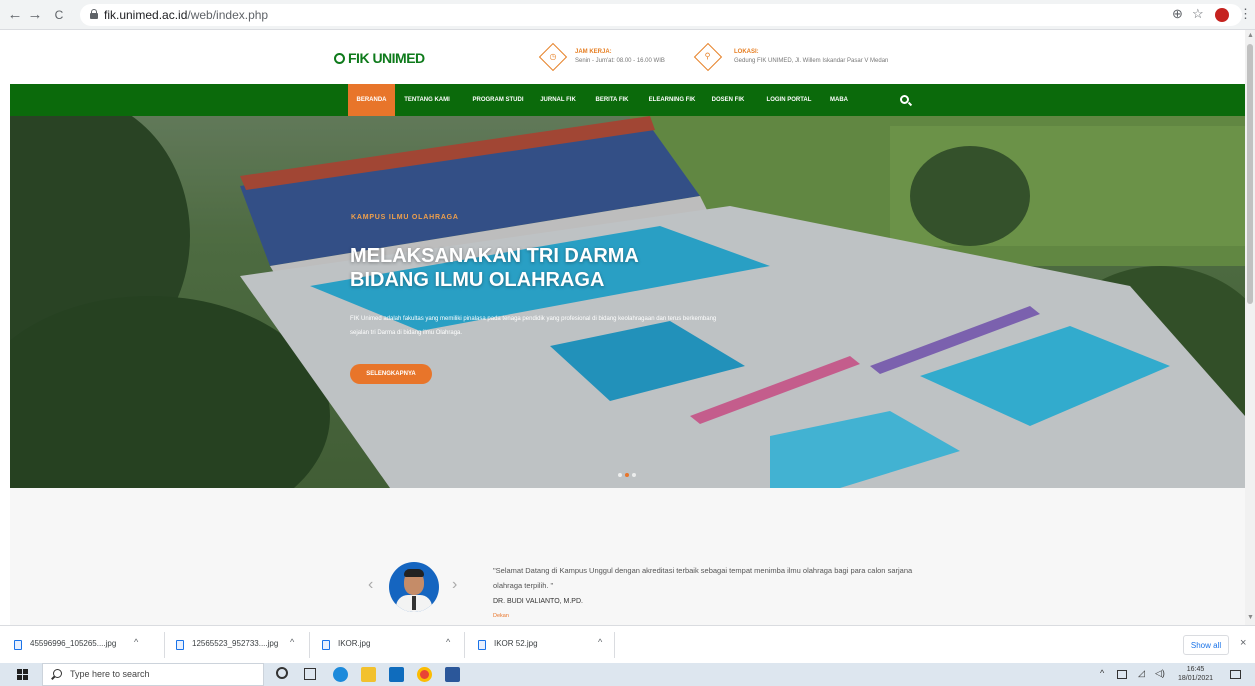 This screenshot has width=1255, height=686. What do you see at coordinates (1250, 617) in the screenshot?
I see `scroll-down-icon: ▼` at bounding box center [1250, 617].